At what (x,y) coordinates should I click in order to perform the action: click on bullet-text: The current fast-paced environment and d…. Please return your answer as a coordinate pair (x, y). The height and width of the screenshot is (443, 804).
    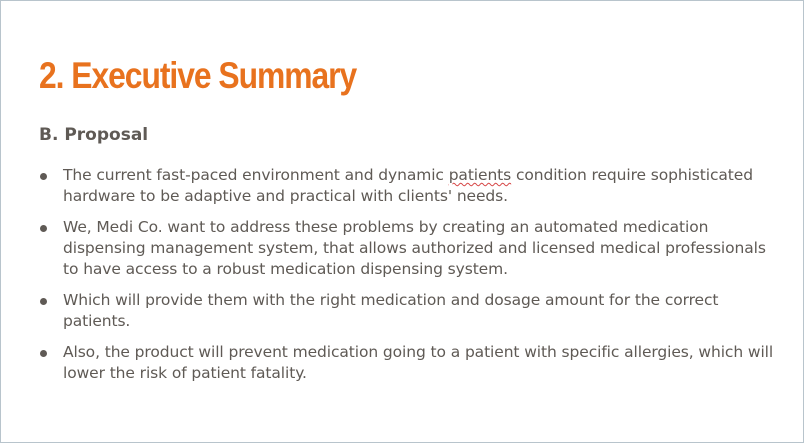
    Looking at the image, I should click on (418, 186).